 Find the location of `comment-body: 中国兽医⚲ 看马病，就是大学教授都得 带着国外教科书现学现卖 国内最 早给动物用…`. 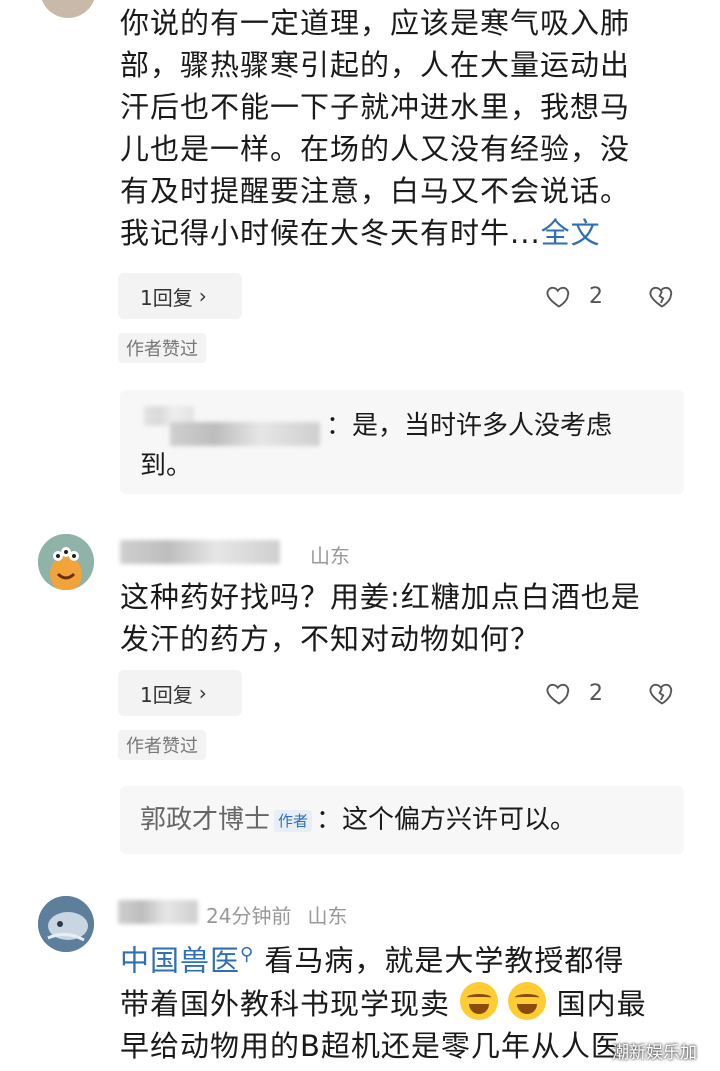

comment-body: 中国兽医⚲ 看马病，就是大学教授都得 带着国外教科书现学现卖 国内最 早给动物用… is located at coordinates (405, 1000).